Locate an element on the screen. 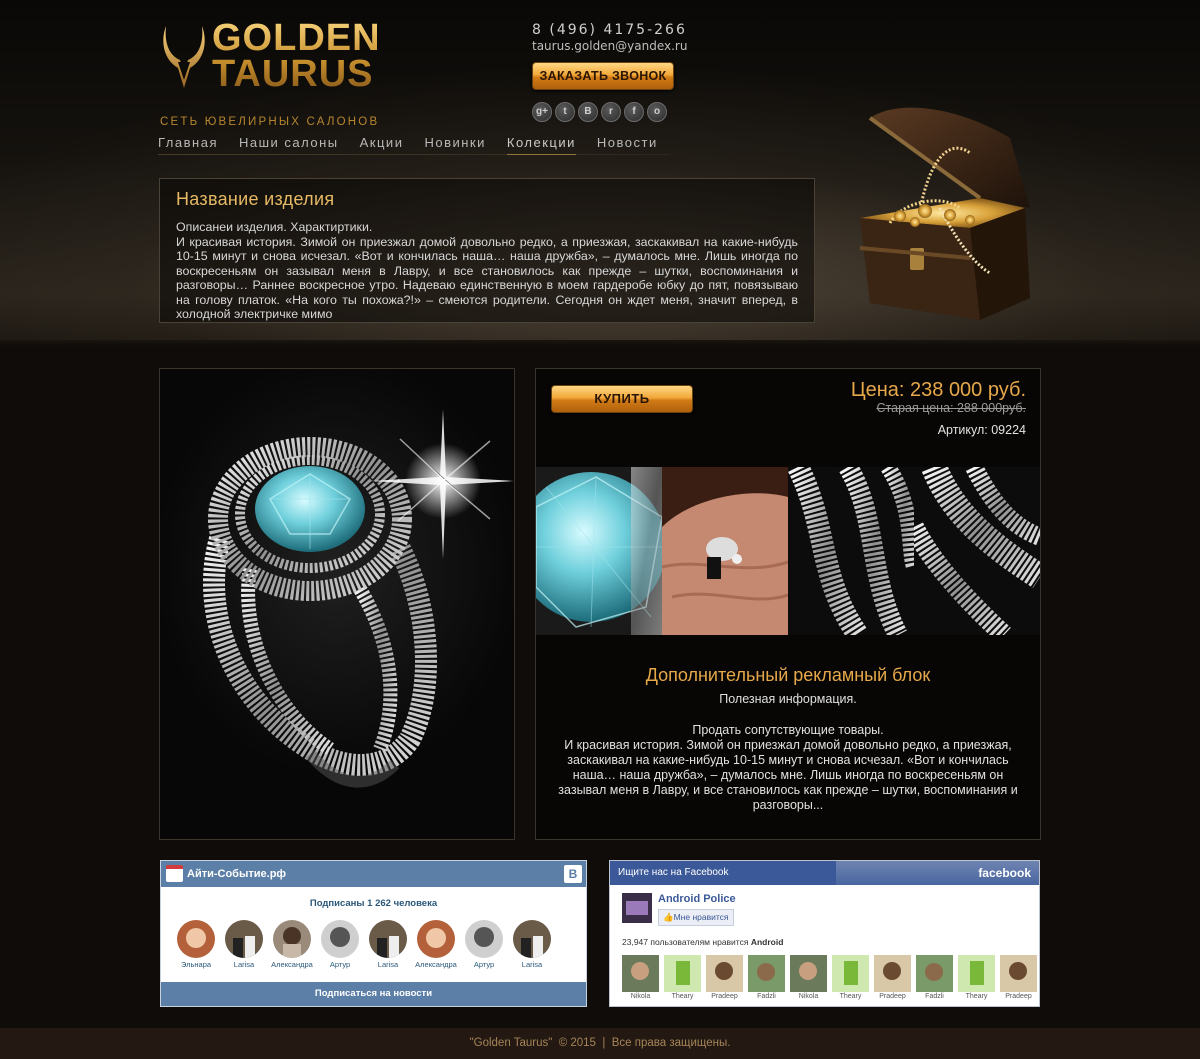 The height and width of the screenshot is (1059, 1200). fb-widget-title: Ищите нас на Facebook is located at coordinates (723, 873).